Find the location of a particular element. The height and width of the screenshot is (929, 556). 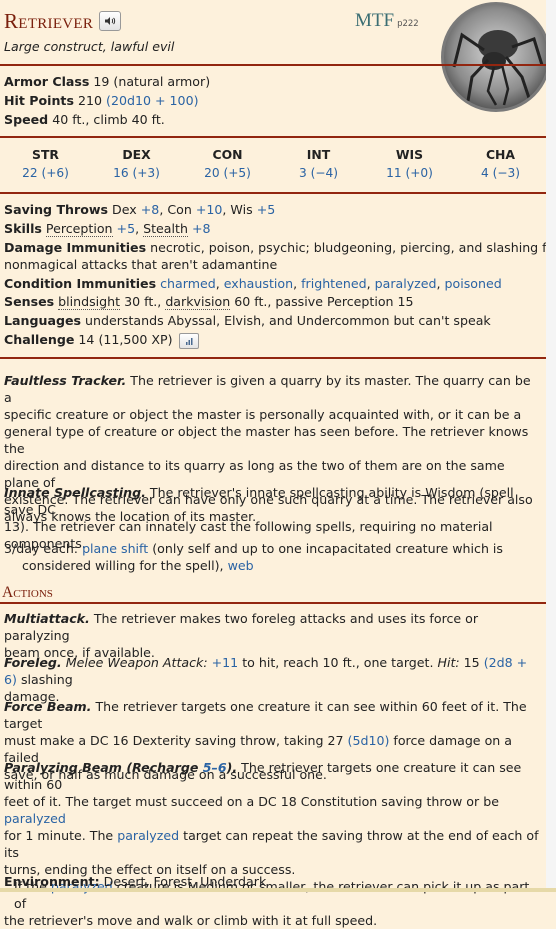

name-row: Retriever is located at coordinates (63, 21).